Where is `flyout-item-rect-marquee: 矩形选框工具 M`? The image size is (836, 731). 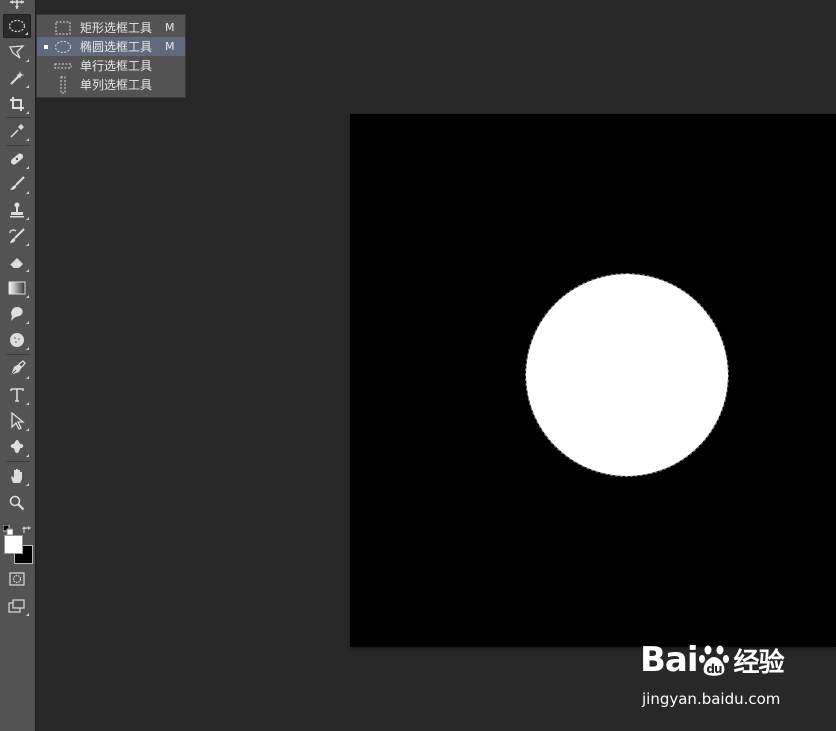
flyout-item-rect-marquee: 矩形选框工具 M is located at coordinates (111, 27).